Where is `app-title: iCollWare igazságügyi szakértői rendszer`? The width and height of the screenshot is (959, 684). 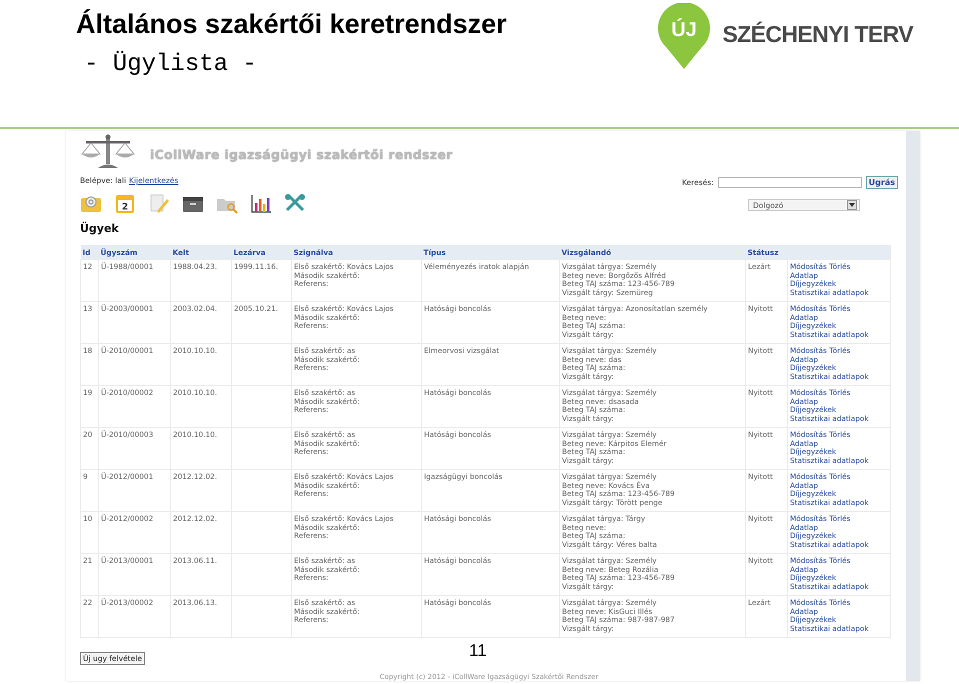 app-title: iCollWare igazságügyi szakértői rendszer is located at coordinates (301, 154).